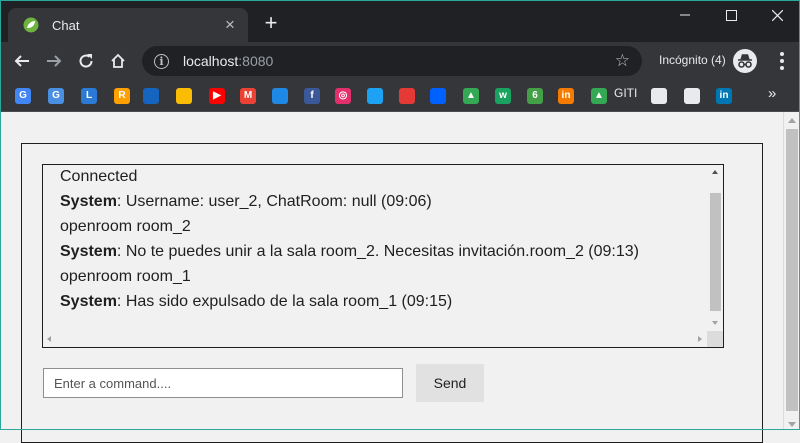  What do you see at coordinates (692, 60) in the screenshot?
I see `incognito-label: Incógnito (4)` at bounding box center [692, 60].